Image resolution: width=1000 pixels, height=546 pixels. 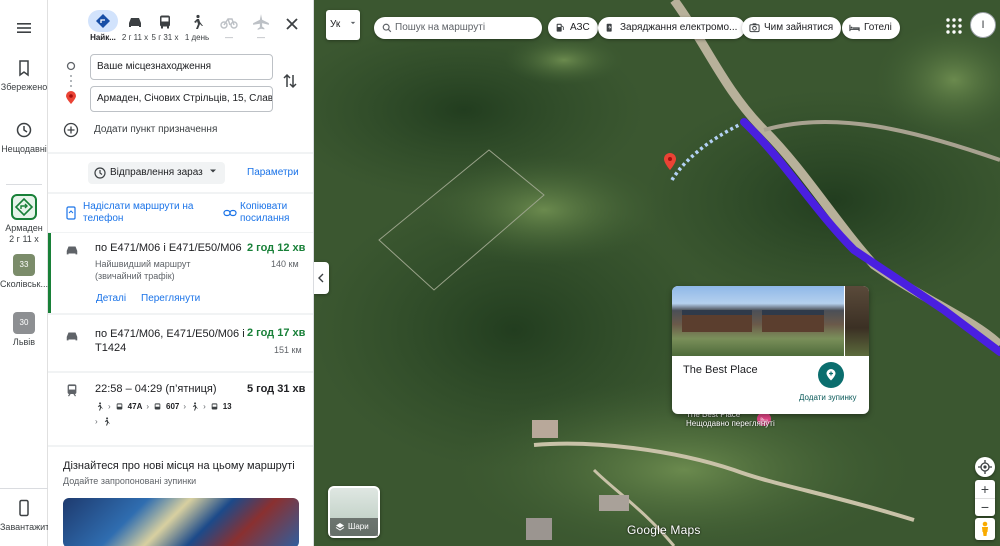 What do you see at coordinates (24, 207) in the screenshot?
I see `directions-icon` at bounding box center [24, 207].